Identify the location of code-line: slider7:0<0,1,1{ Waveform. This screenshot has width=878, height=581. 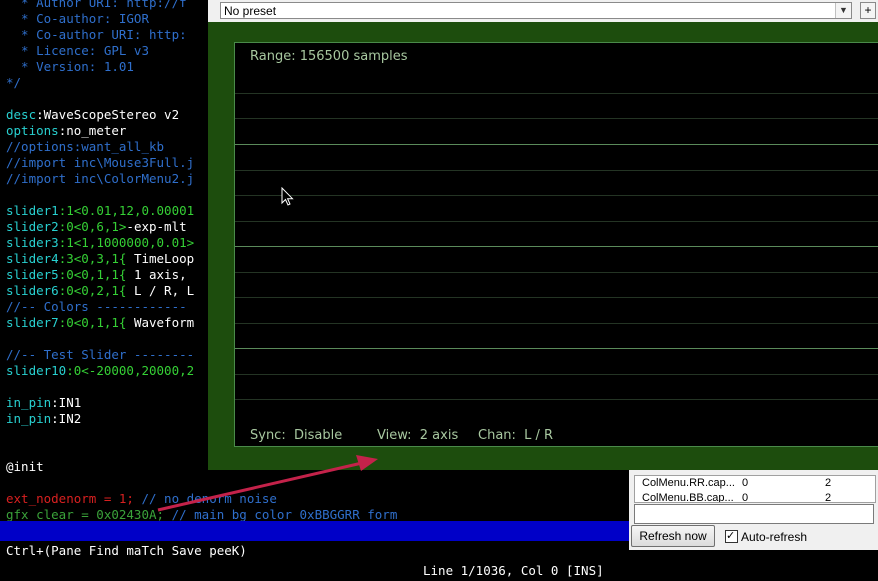
(100, 323).